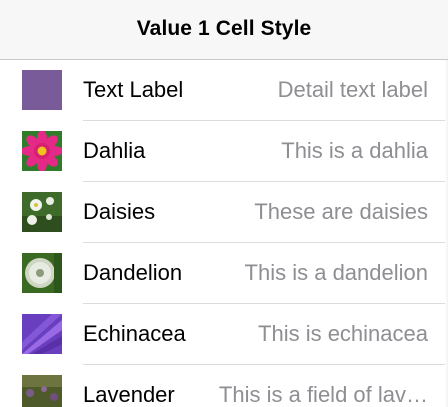  Describe the element at coordinates (341, 211) in the screenshot. I see `cell-detail-label: These are daisies` at that location.